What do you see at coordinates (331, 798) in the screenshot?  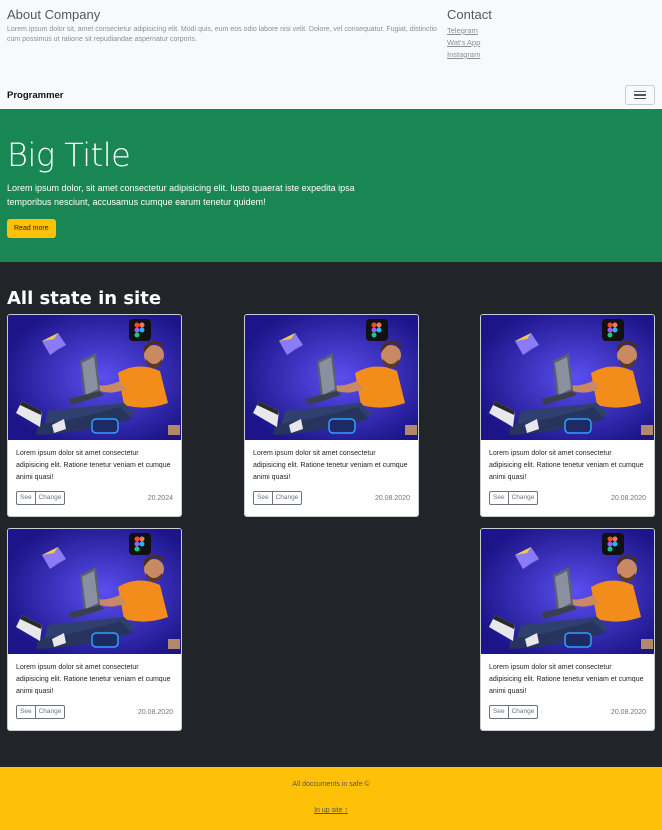 I see `footer: All doccuments in safe © In up site ↑` at bounding box center [331, 798].